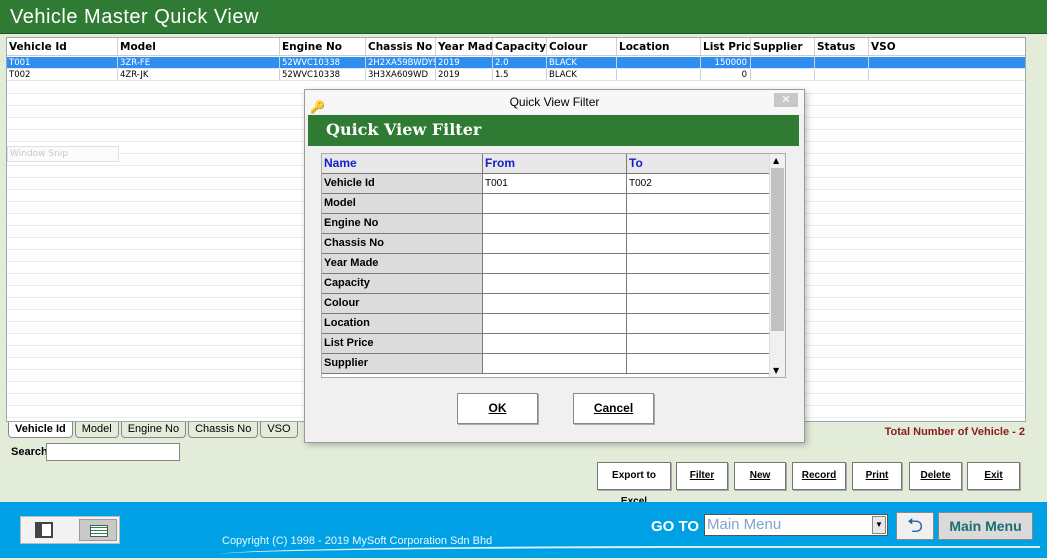 Image resolution: width=1047 pixels, height=560 pixels. What do you see at coordinates (402, 323) in the screenshot?
I see `filter-field-name: Location` at bounding box center [402, 323].